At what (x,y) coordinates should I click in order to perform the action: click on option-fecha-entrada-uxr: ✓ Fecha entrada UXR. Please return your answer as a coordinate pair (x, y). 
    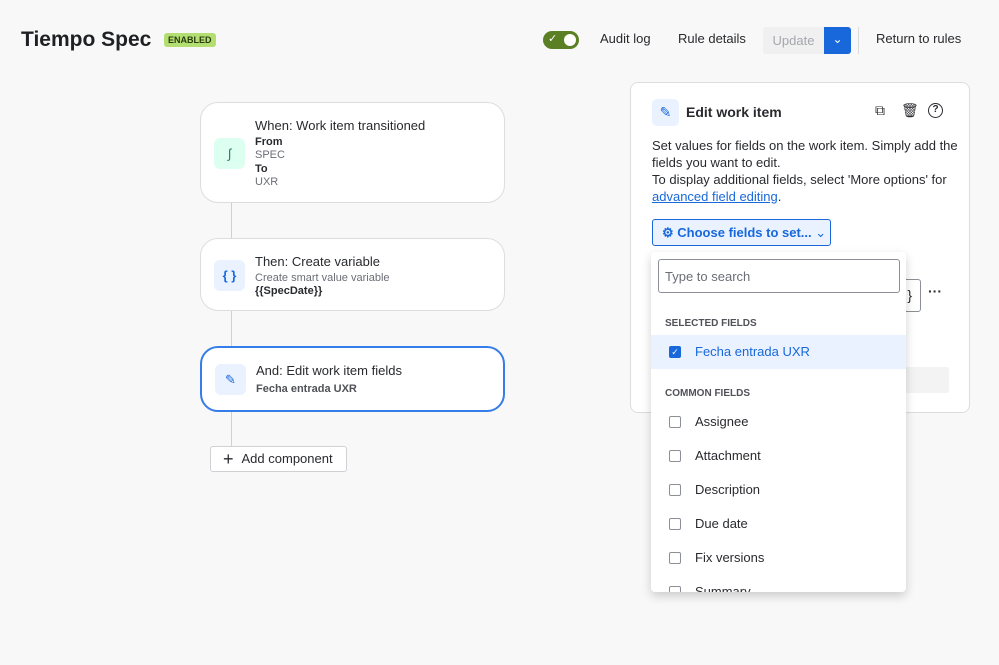
    Looking at the image, I should click on (778, 352).